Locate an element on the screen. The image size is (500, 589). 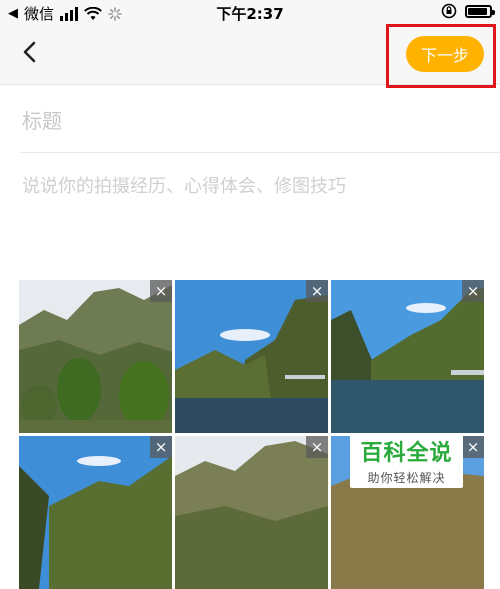
next-step-button: 下一步 is located at coordinates (445, 54).